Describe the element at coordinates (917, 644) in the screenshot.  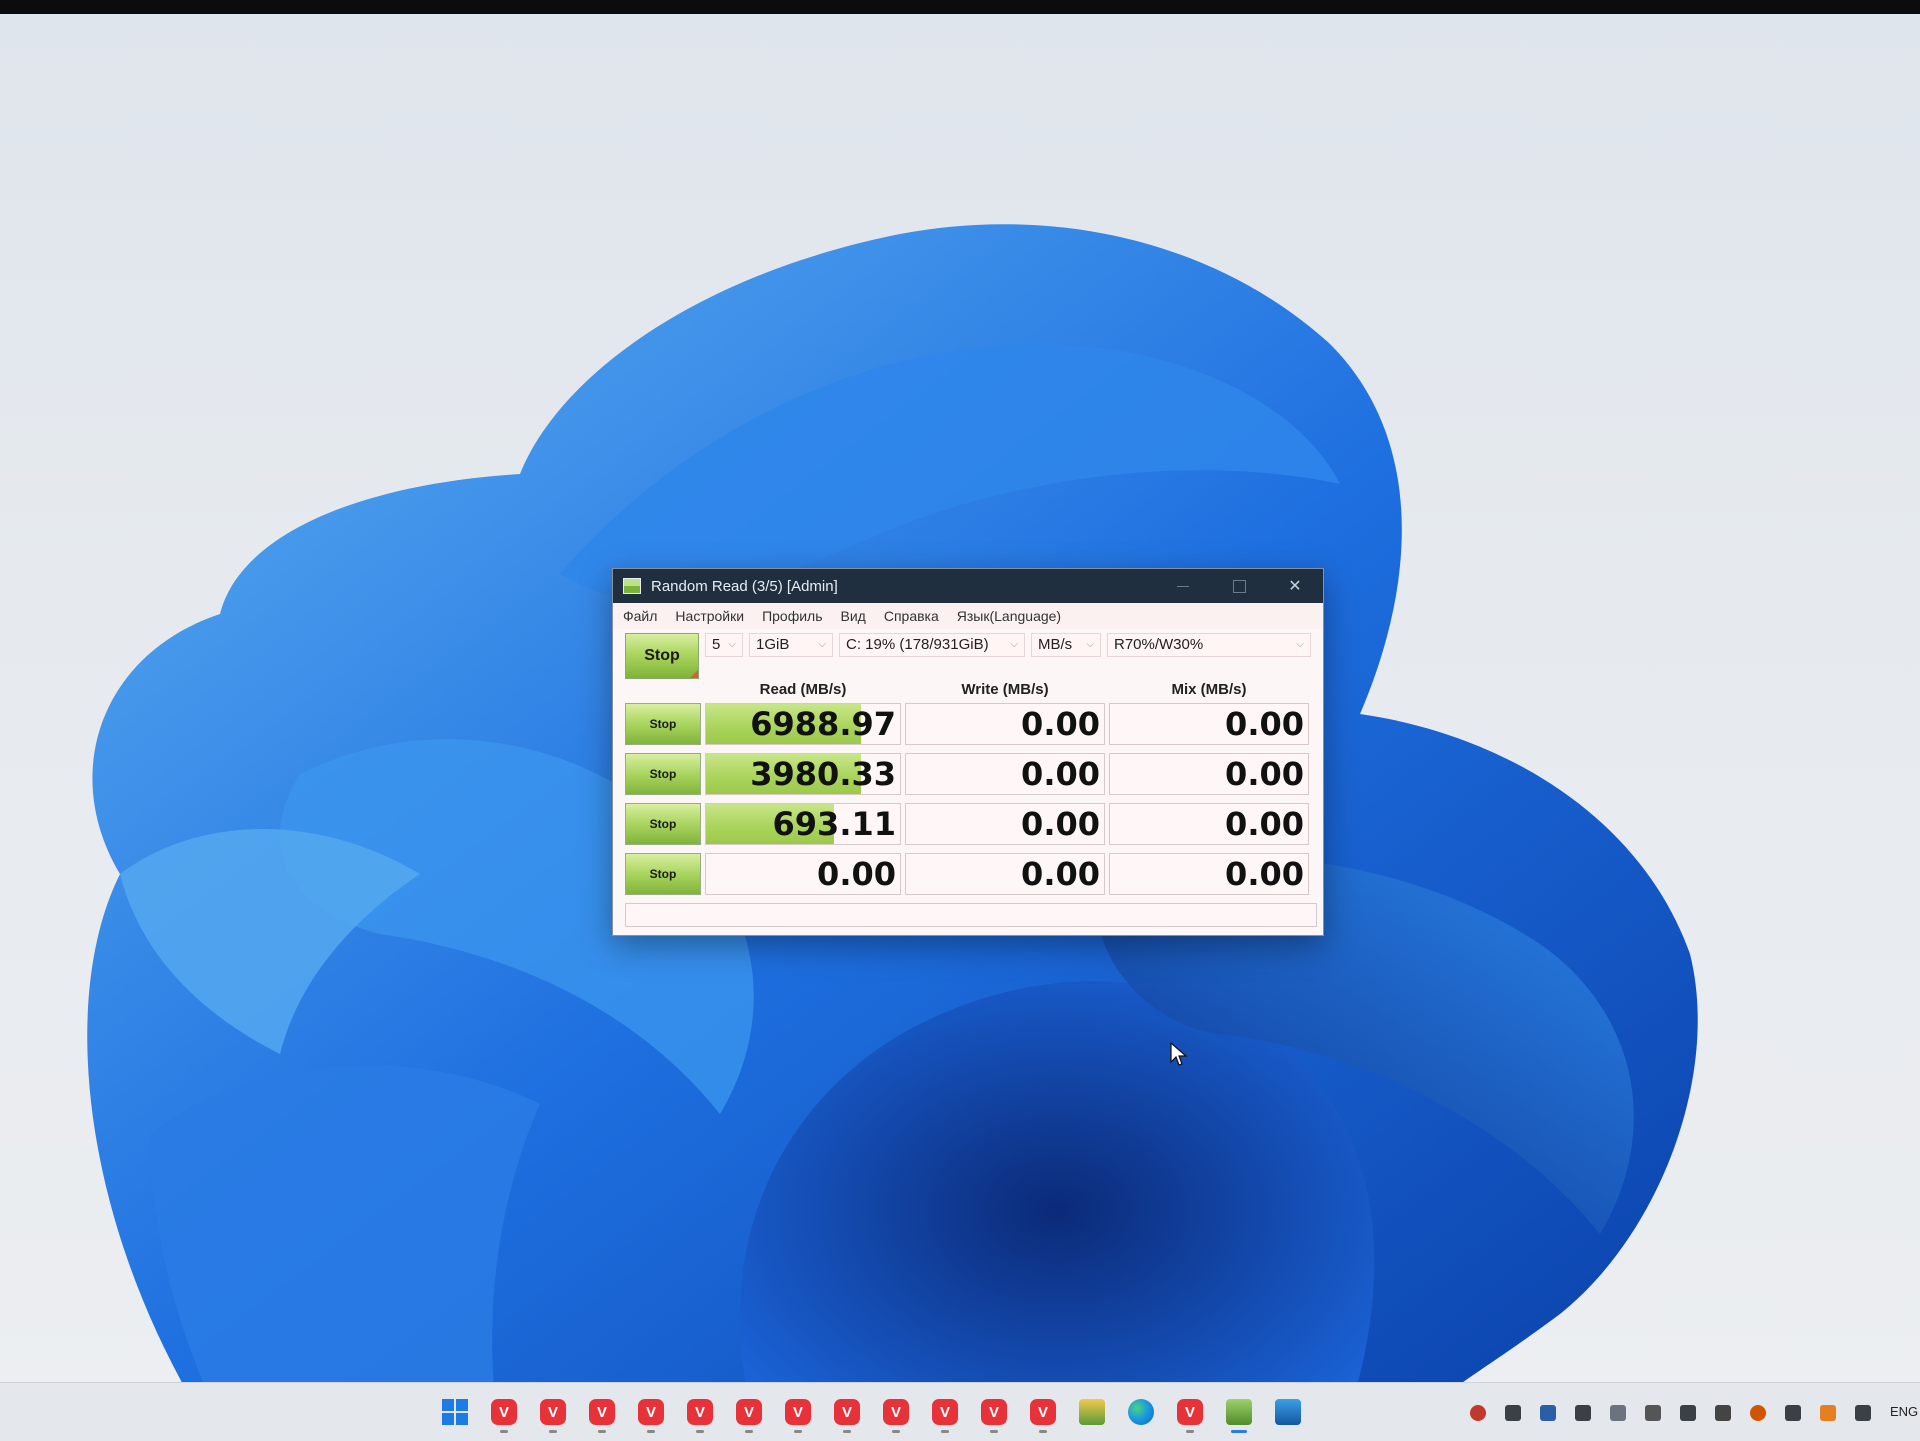
I see `drive-value: C: 19% (178/931GiB)` at that location.